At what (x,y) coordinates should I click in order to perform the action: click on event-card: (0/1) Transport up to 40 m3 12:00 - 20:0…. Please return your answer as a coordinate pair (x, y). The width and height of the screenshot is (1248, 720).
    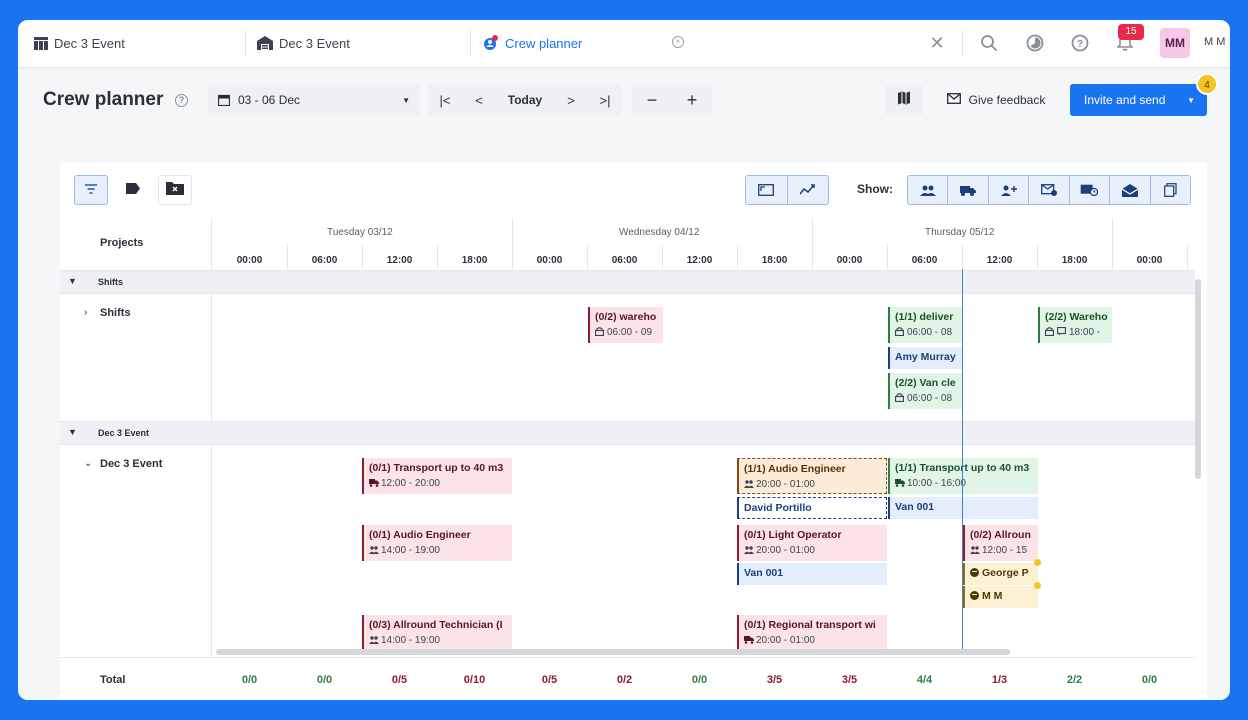
    Looking at the image, I should click on (437, 476).